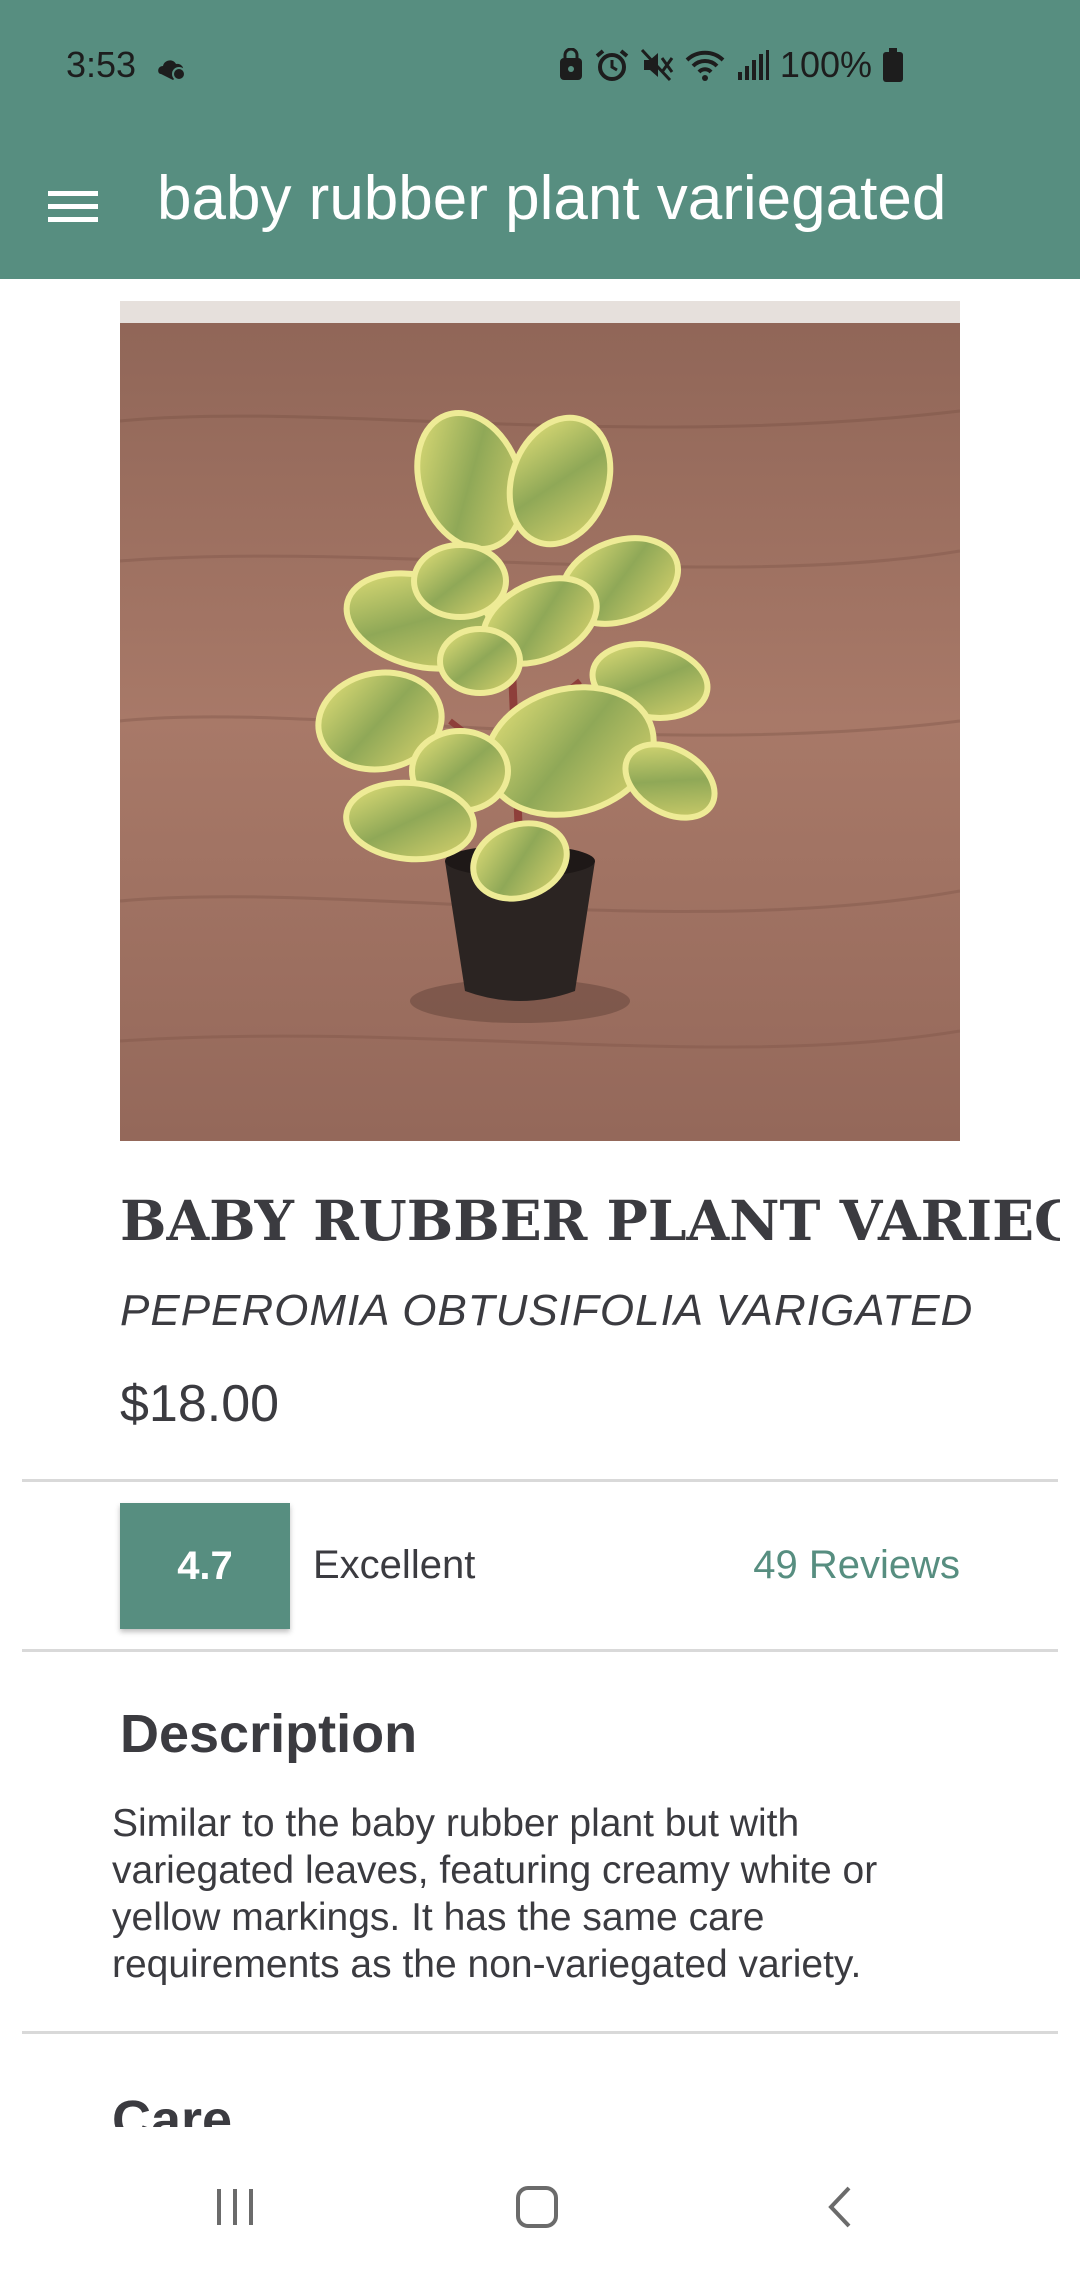 This screenshot has width=1080, height=2280. I want to click on recents-icon, so click(235, 2207).